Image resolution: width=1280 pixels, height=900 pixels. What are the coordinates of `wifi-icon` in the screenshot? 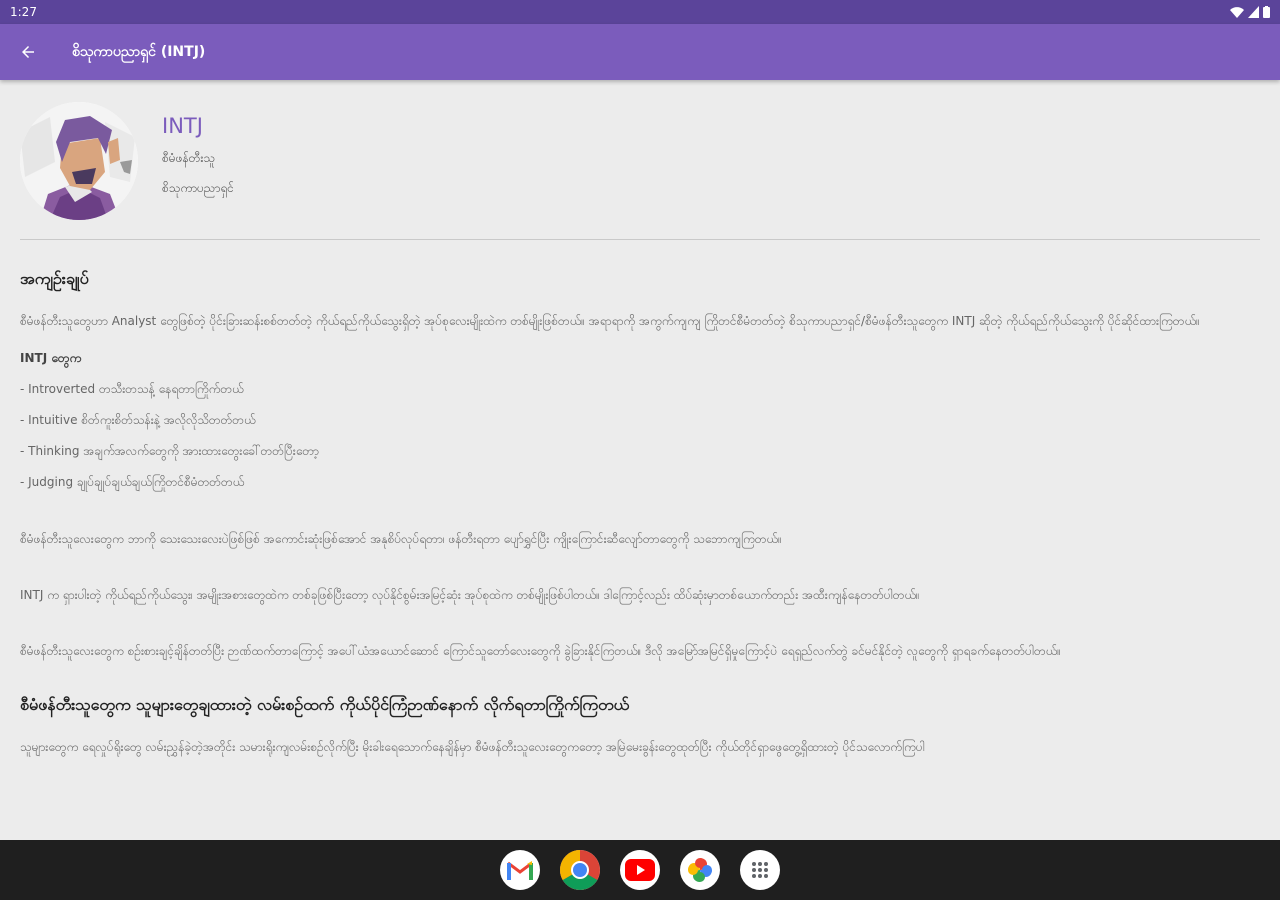 It's located at (1237, 12).